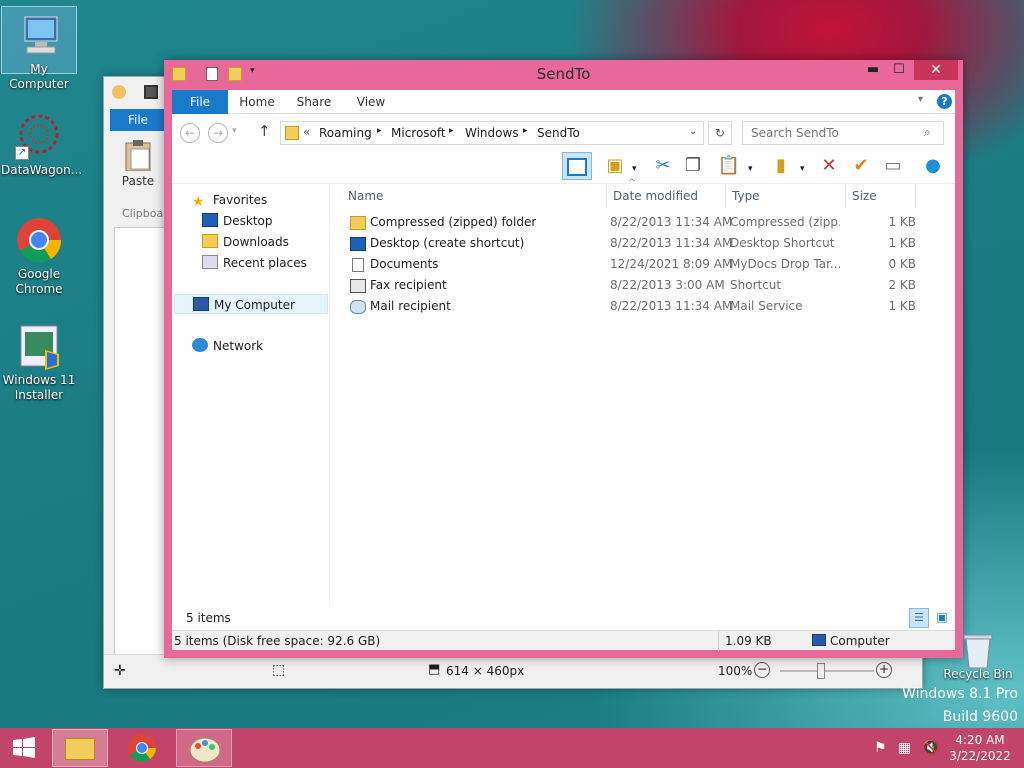 The height and width of the screenshot is (768, 1024). Describe the element at coordinates (762, 670) in the screenshot. I see `zoom-out-button: −` at that location.